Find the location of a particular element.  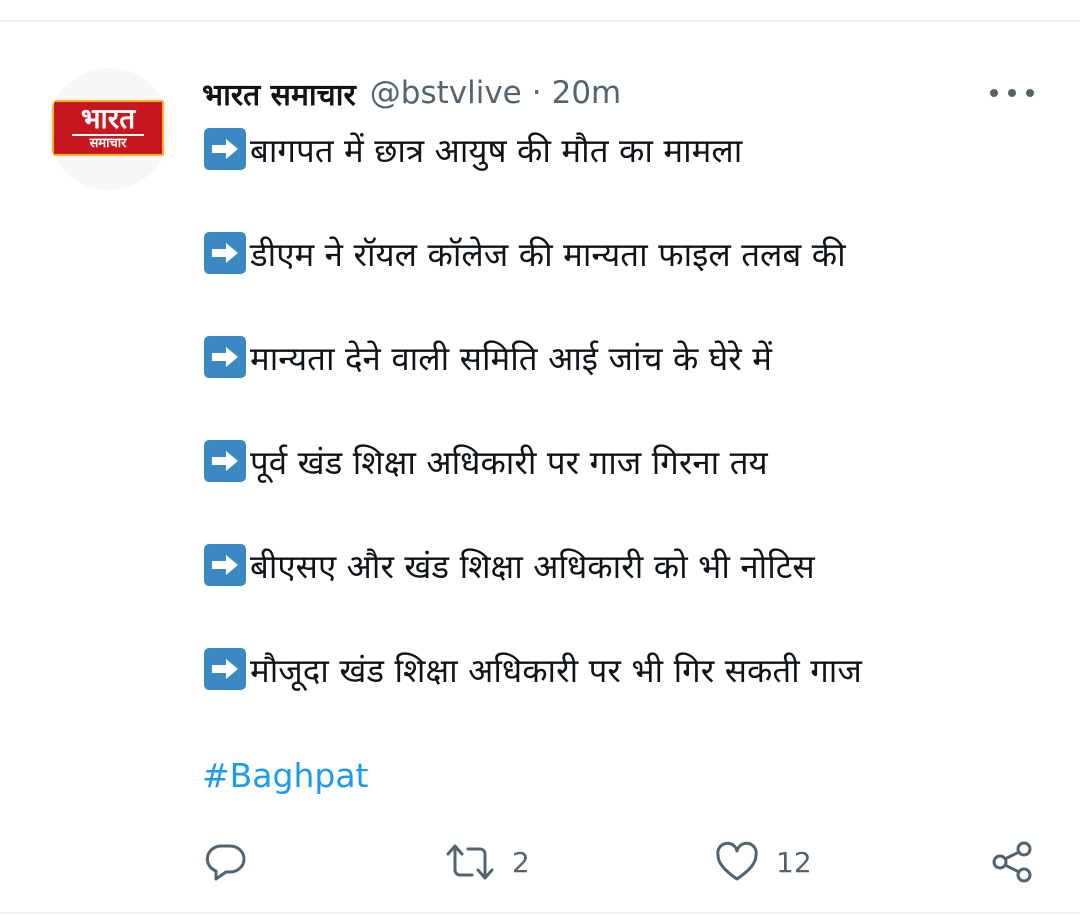

brand-logo: भारत समाचार is located at coordinates (108, 128).